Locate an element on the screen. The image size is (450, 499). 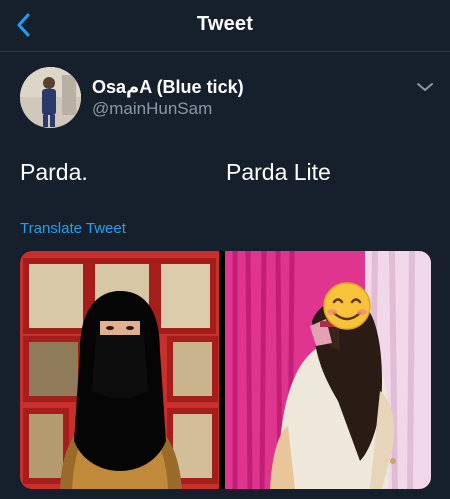
chevron-down-icon is located at coordinates (425, 87).